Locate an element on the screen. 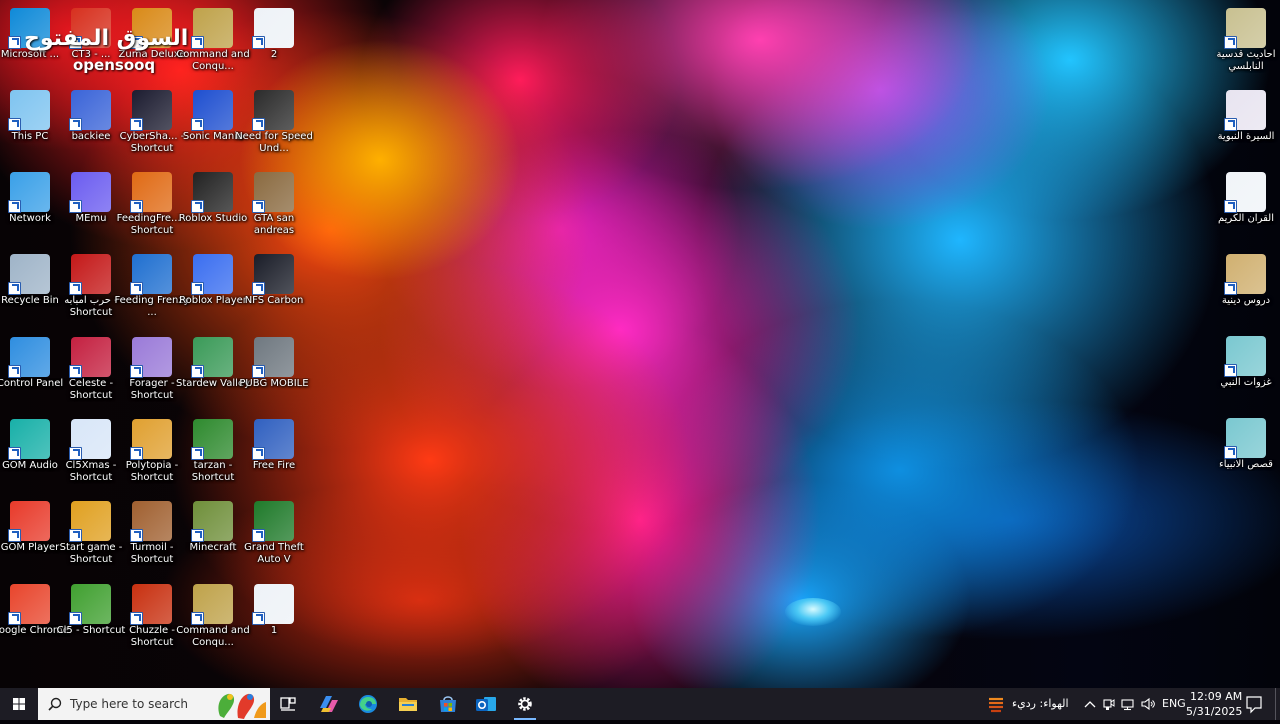 The width and height of the screenshot is (1280, 724). desktop-icon-label: Free Fire is located at coordinates (274, 465).